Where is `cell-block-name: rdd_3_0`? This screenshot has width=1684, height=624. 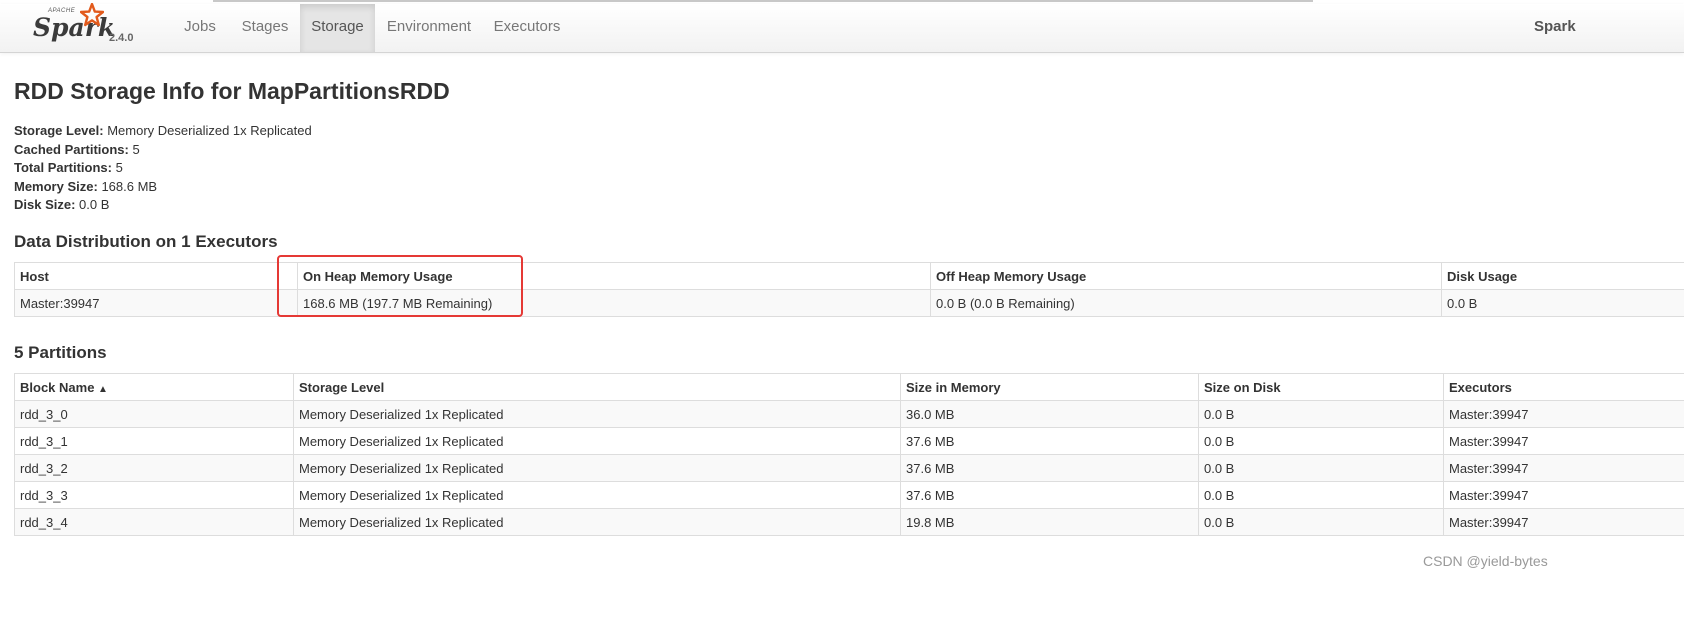
cell-block-name: rdd_3_0 is located at coordinates (154, 414).